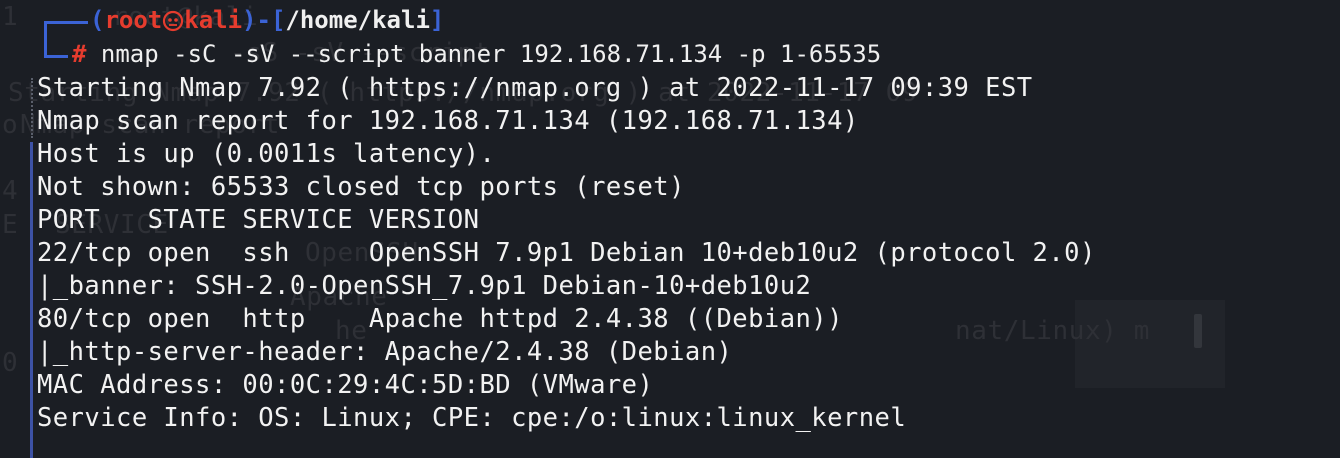 The image size is (1340, 458). Describe the element at coordinates (133, 20) in the screenshot. I see `prompt-user: root` at that location.